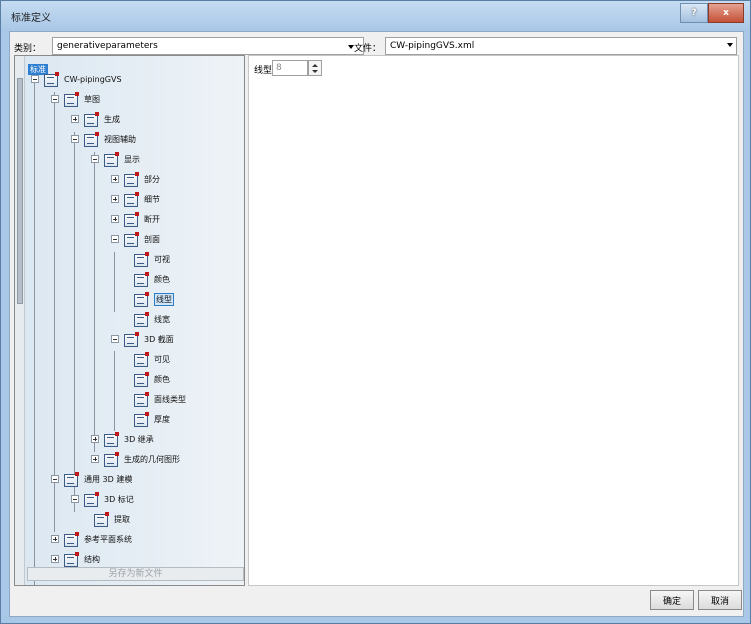 The image size is (751, 624). I want to click on tree-item-label: 面线类型, so click(170, 399).